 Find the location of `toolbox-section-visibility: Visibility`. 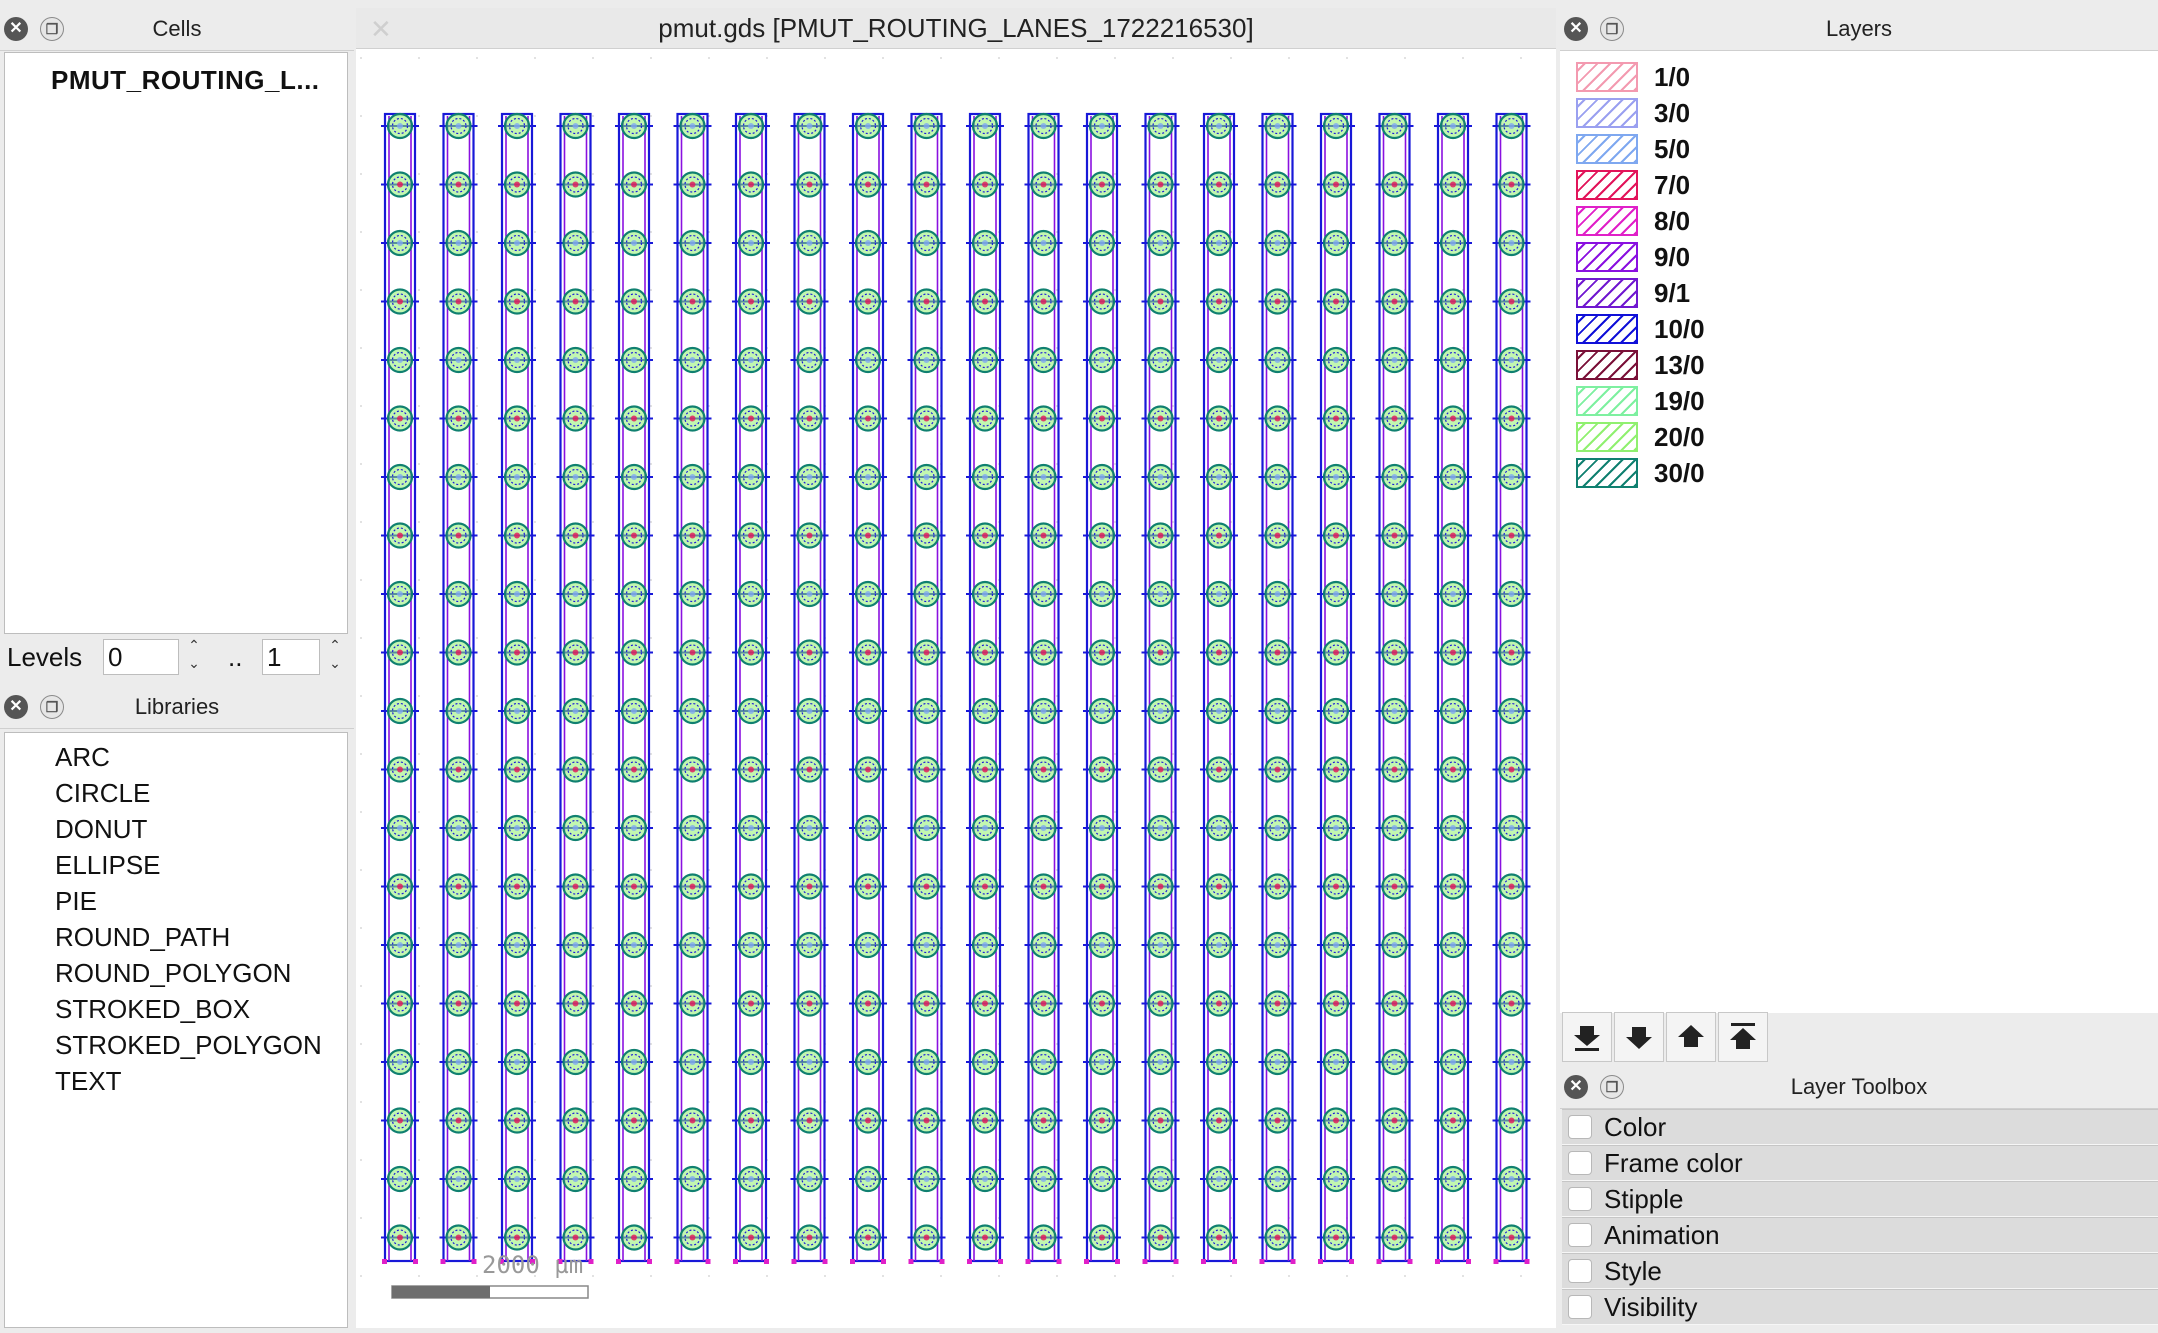

toolbox-section-visibility: Visibility is located at coordinates (1860, 1307).